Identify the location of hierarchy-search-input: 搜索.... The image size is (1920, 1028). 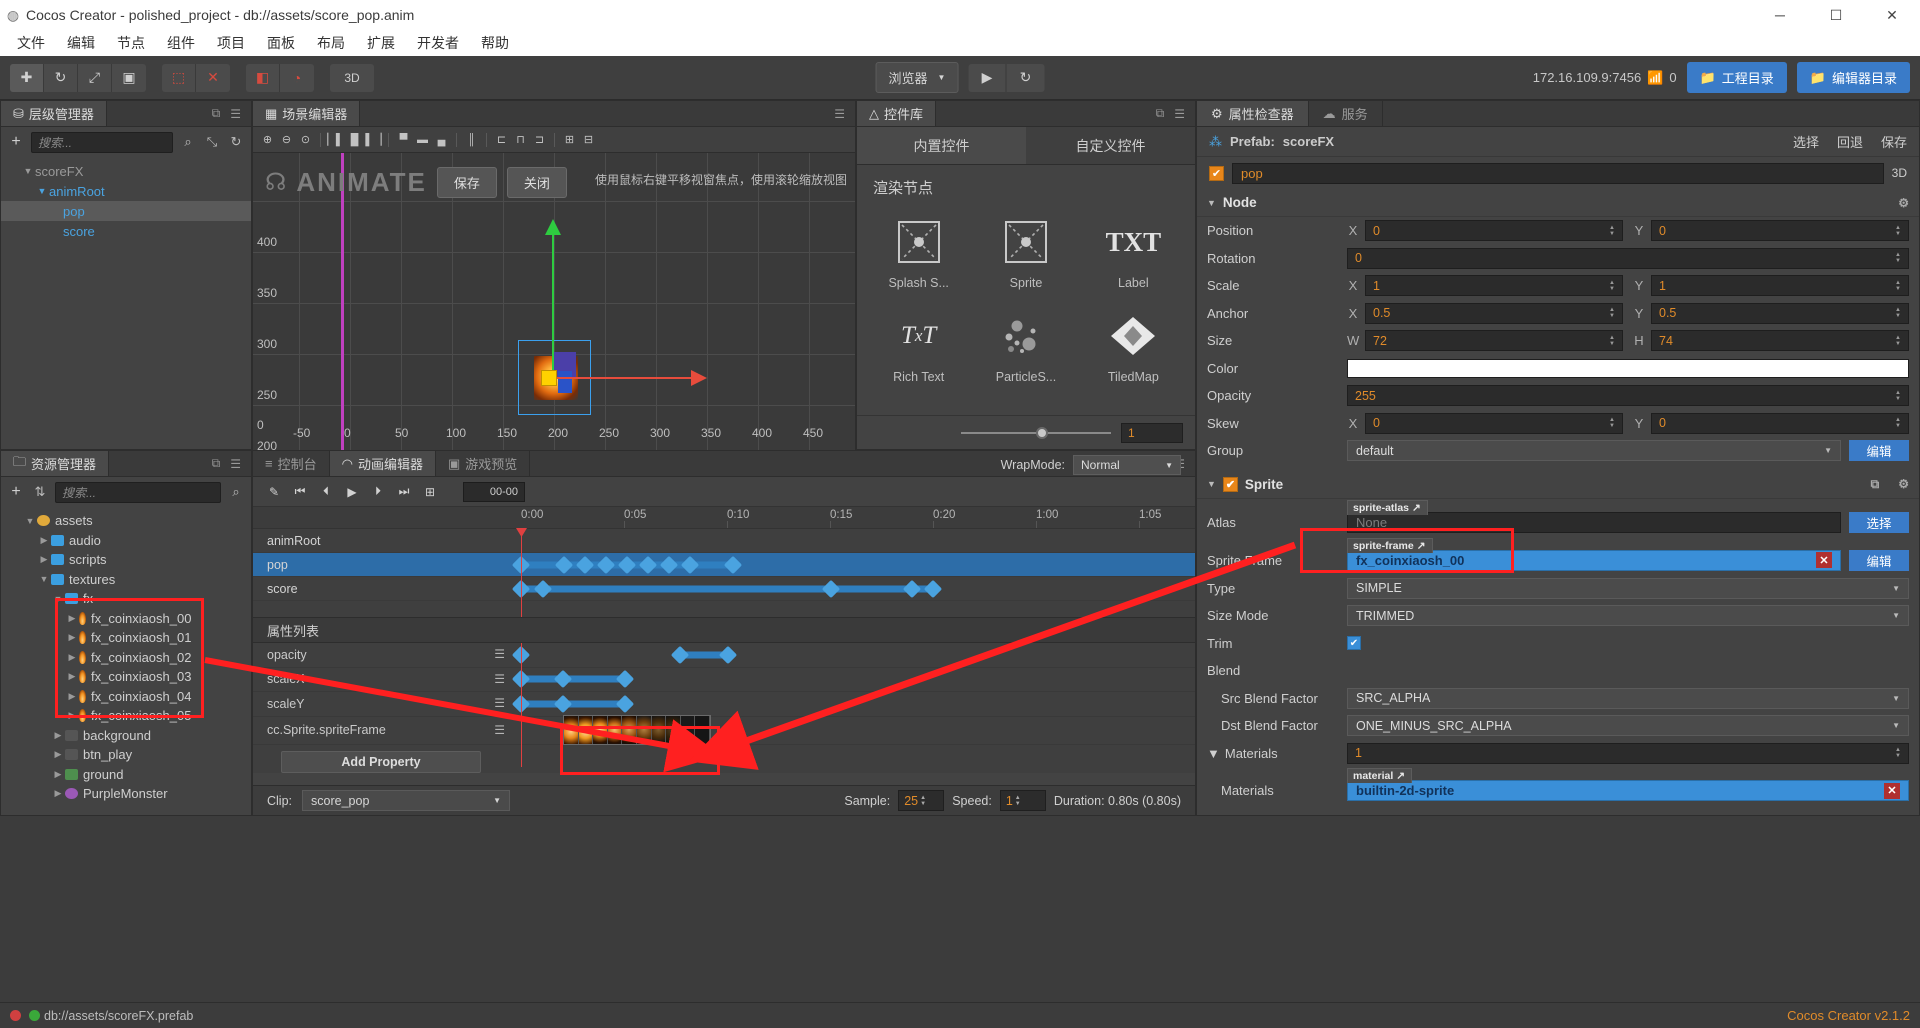
(102, 142).